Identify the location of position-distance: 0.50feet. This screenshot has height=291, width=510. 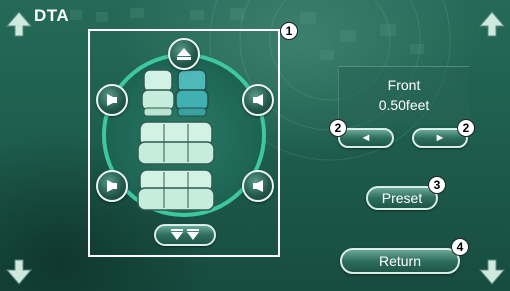
(404, 105).